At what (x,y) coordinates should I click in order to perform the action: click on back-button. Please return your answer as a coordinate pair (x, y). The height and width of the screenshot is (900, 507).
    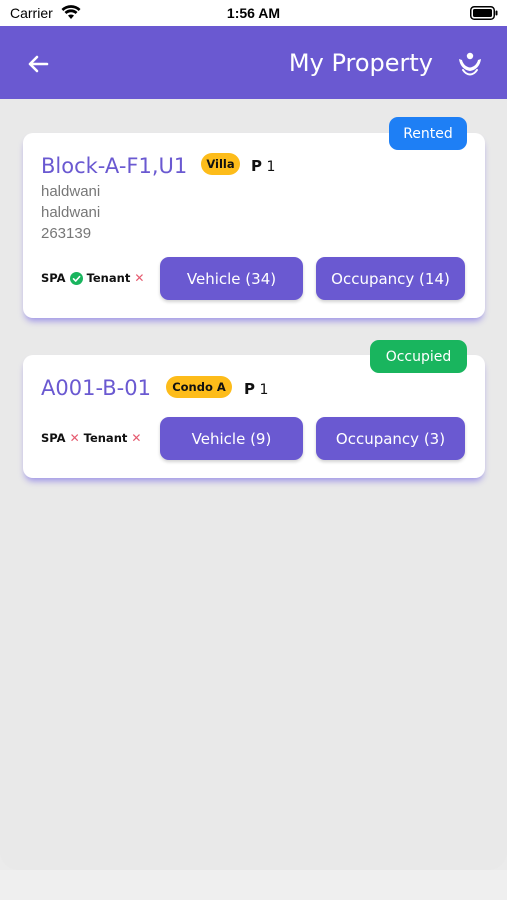
    Looking at the image, I should click on (38, 64).